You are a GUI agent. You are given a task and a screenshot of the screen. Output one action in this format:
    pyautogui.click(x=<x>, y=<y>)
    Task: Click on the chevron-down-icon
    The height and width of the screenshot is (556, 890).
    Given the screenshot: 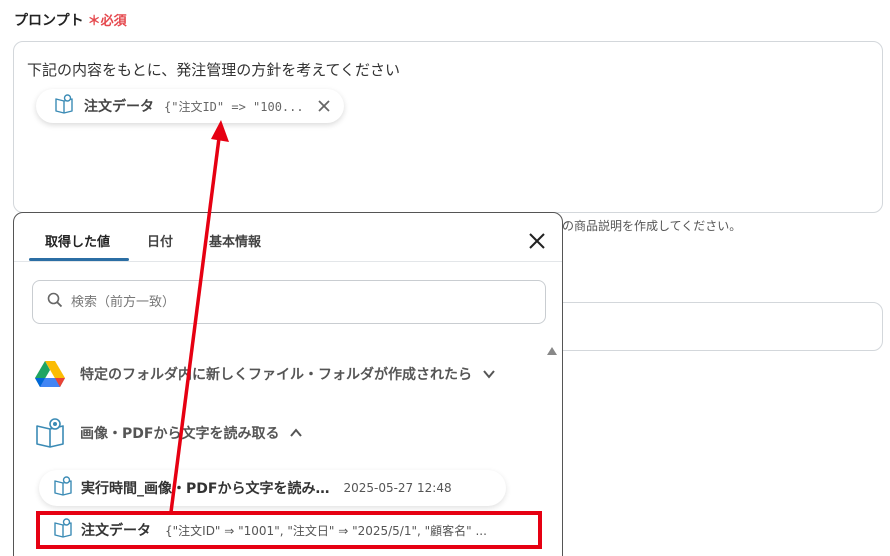 What is the action you would take?
    pyautogui.click(x=489, y=374)
    